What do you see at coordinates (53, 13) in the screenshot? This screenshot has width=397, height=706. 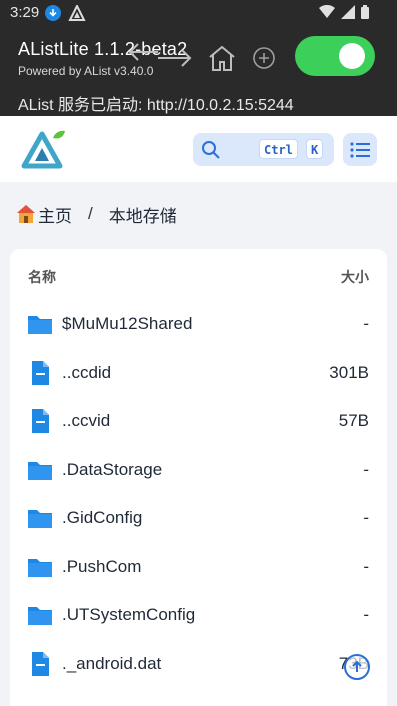 I see `download-icon` at bounding box center [53, 13].